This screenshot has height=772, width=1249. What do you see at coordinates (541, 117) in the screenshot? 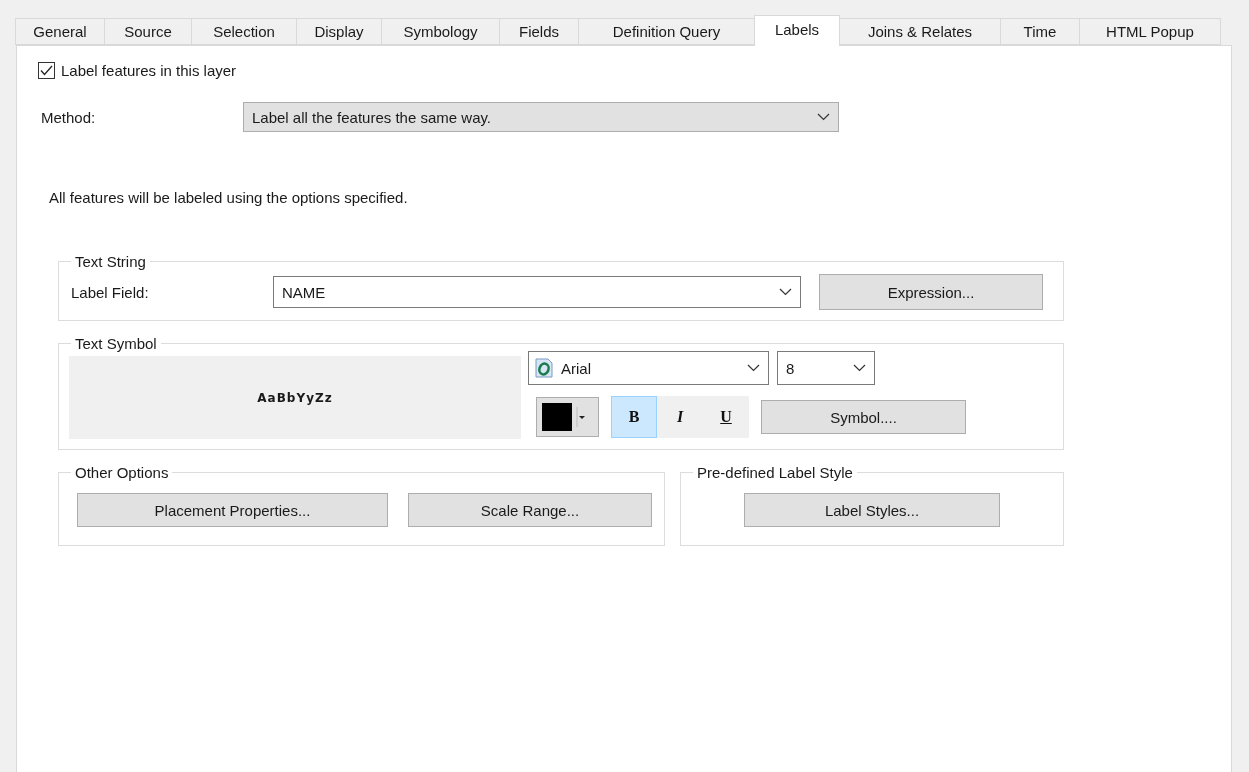
I see `method-dropdown: Label all the features the same way.` at bounding box center [541, 117].